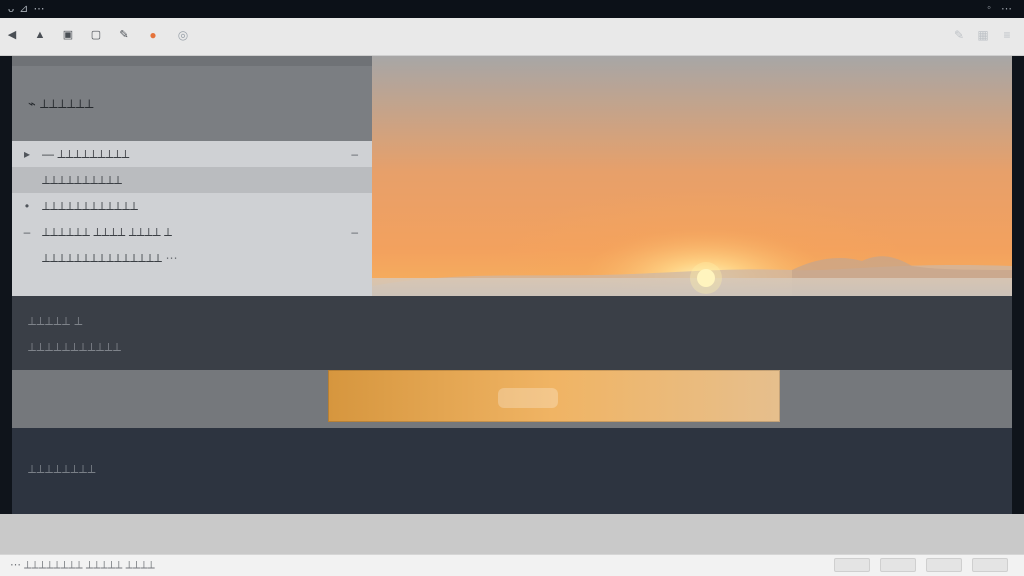  I want to click on panel-row-label: ⟂⟂⟂⟂⟂⟂⟂⟂⟂⟂, so click(82, 179).